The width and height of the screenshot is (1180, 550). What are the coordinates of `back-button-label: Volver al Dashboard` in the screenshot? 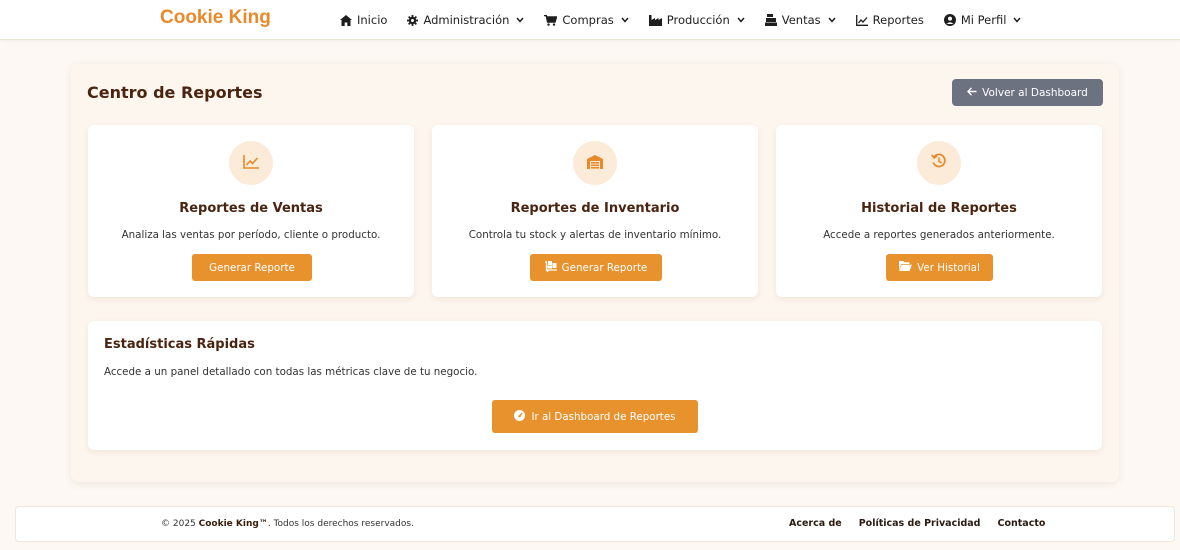 It's located at (1035, 92).